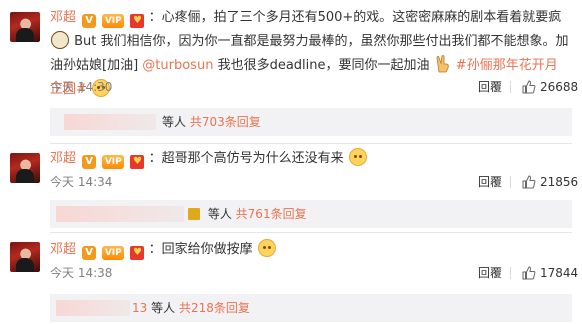 This screenshot has height=324, width=582. I want to click on replies-count-link: 共703条回复, so click(225, 122).